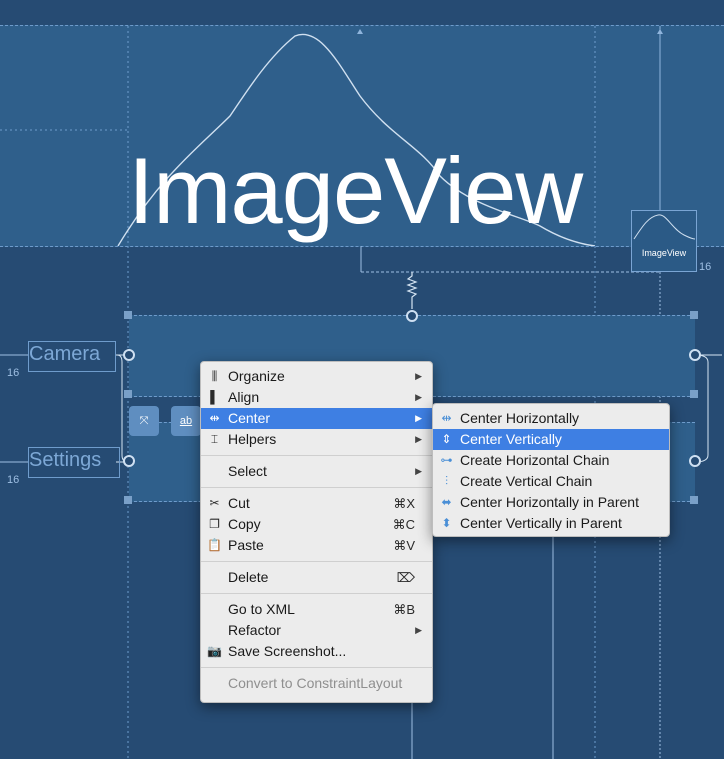 The width and height of the screenshot is (724, 759). Describe the element at coordinates (214, 376) in the screenshot. I see `organize-icon: ⫼` at that location.